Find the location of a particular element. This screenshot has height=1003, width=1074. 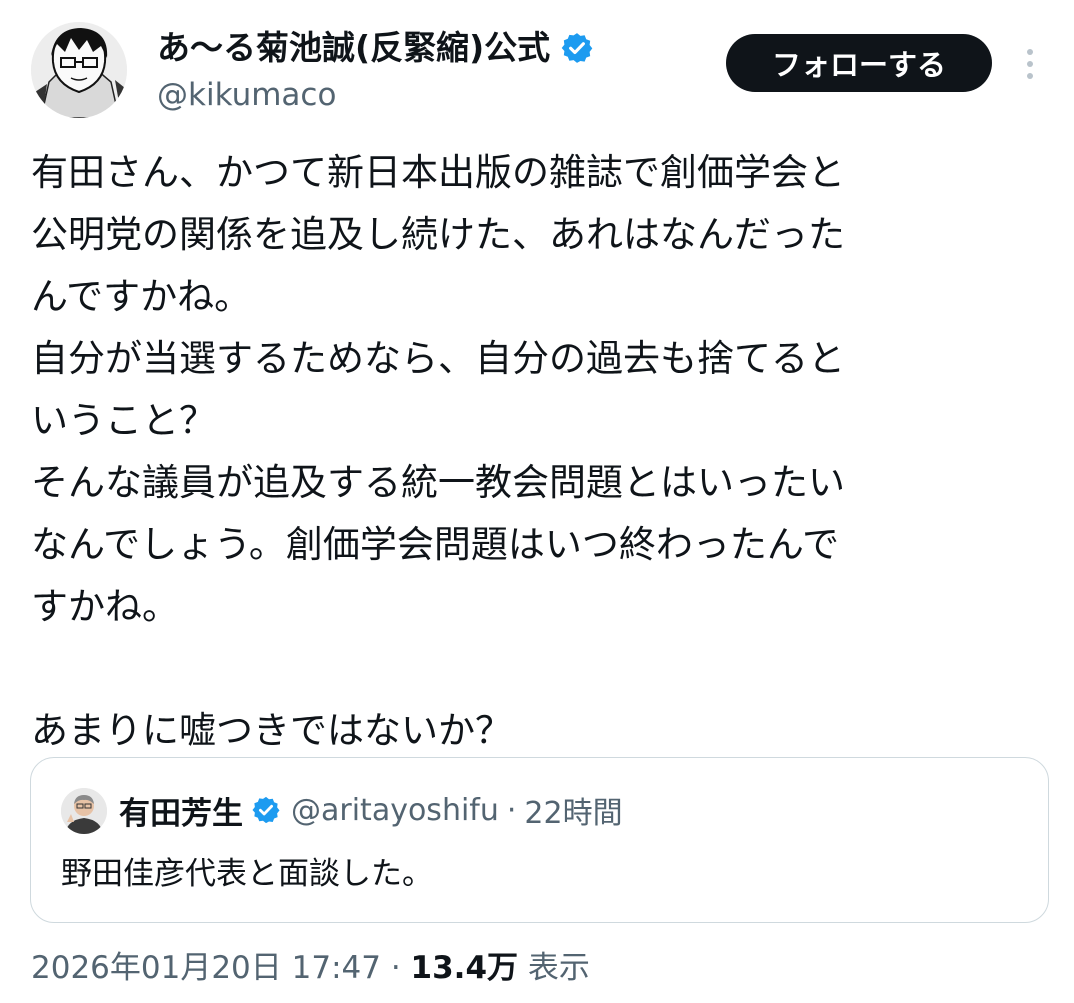

more-button is located at coordinates (1030, 64).